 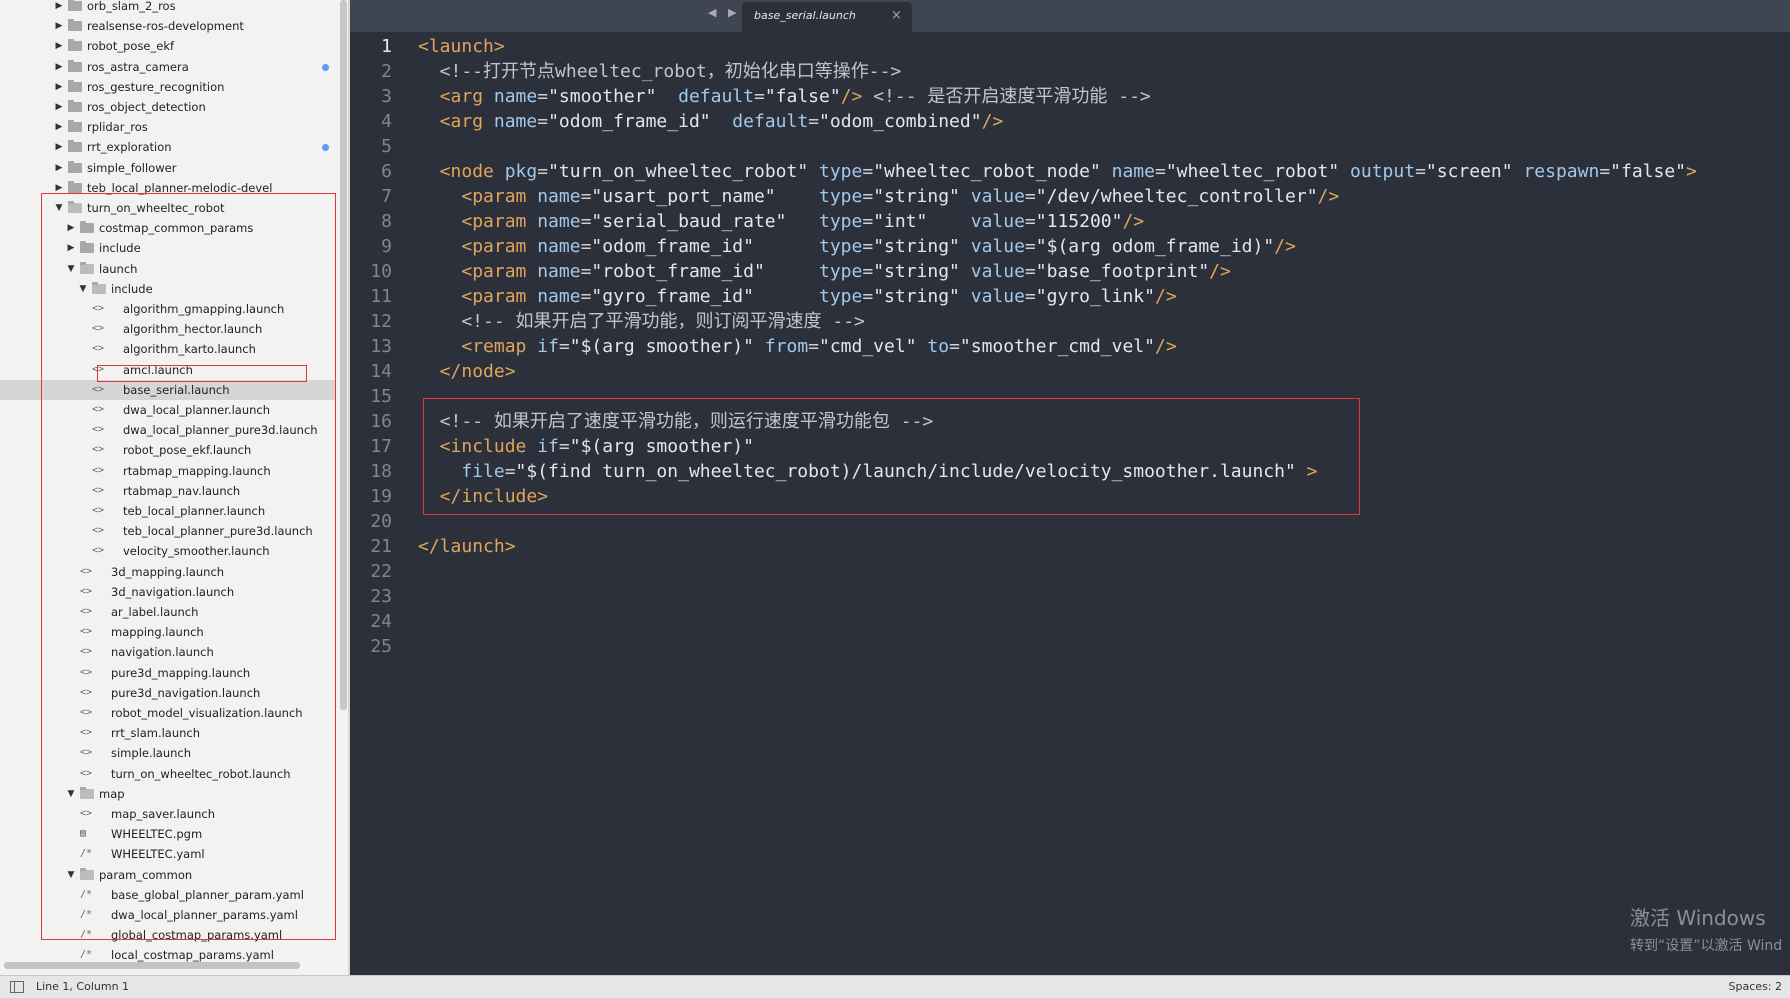 What do you see at coordinates (660, 71) in the screenshot?
I see `code-line: <!--打开节点wheeltec_robot，初始化串口等操作-->` at bounding box center [660, 71].